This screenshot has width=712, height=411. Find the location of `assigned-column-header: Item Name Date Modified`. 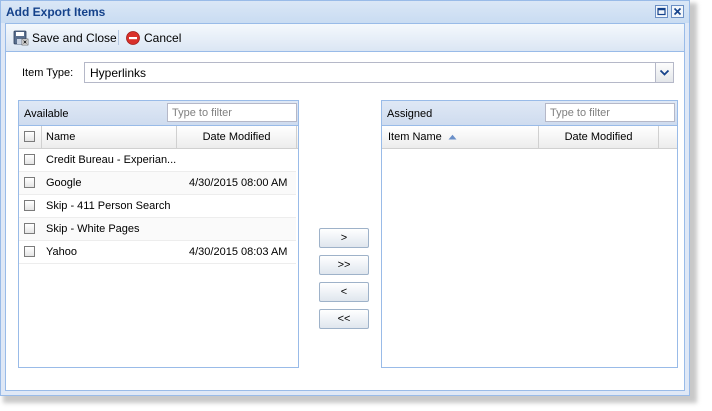

assigned-column-header: Item Name Date Modified is located at coordinates (529, 137).